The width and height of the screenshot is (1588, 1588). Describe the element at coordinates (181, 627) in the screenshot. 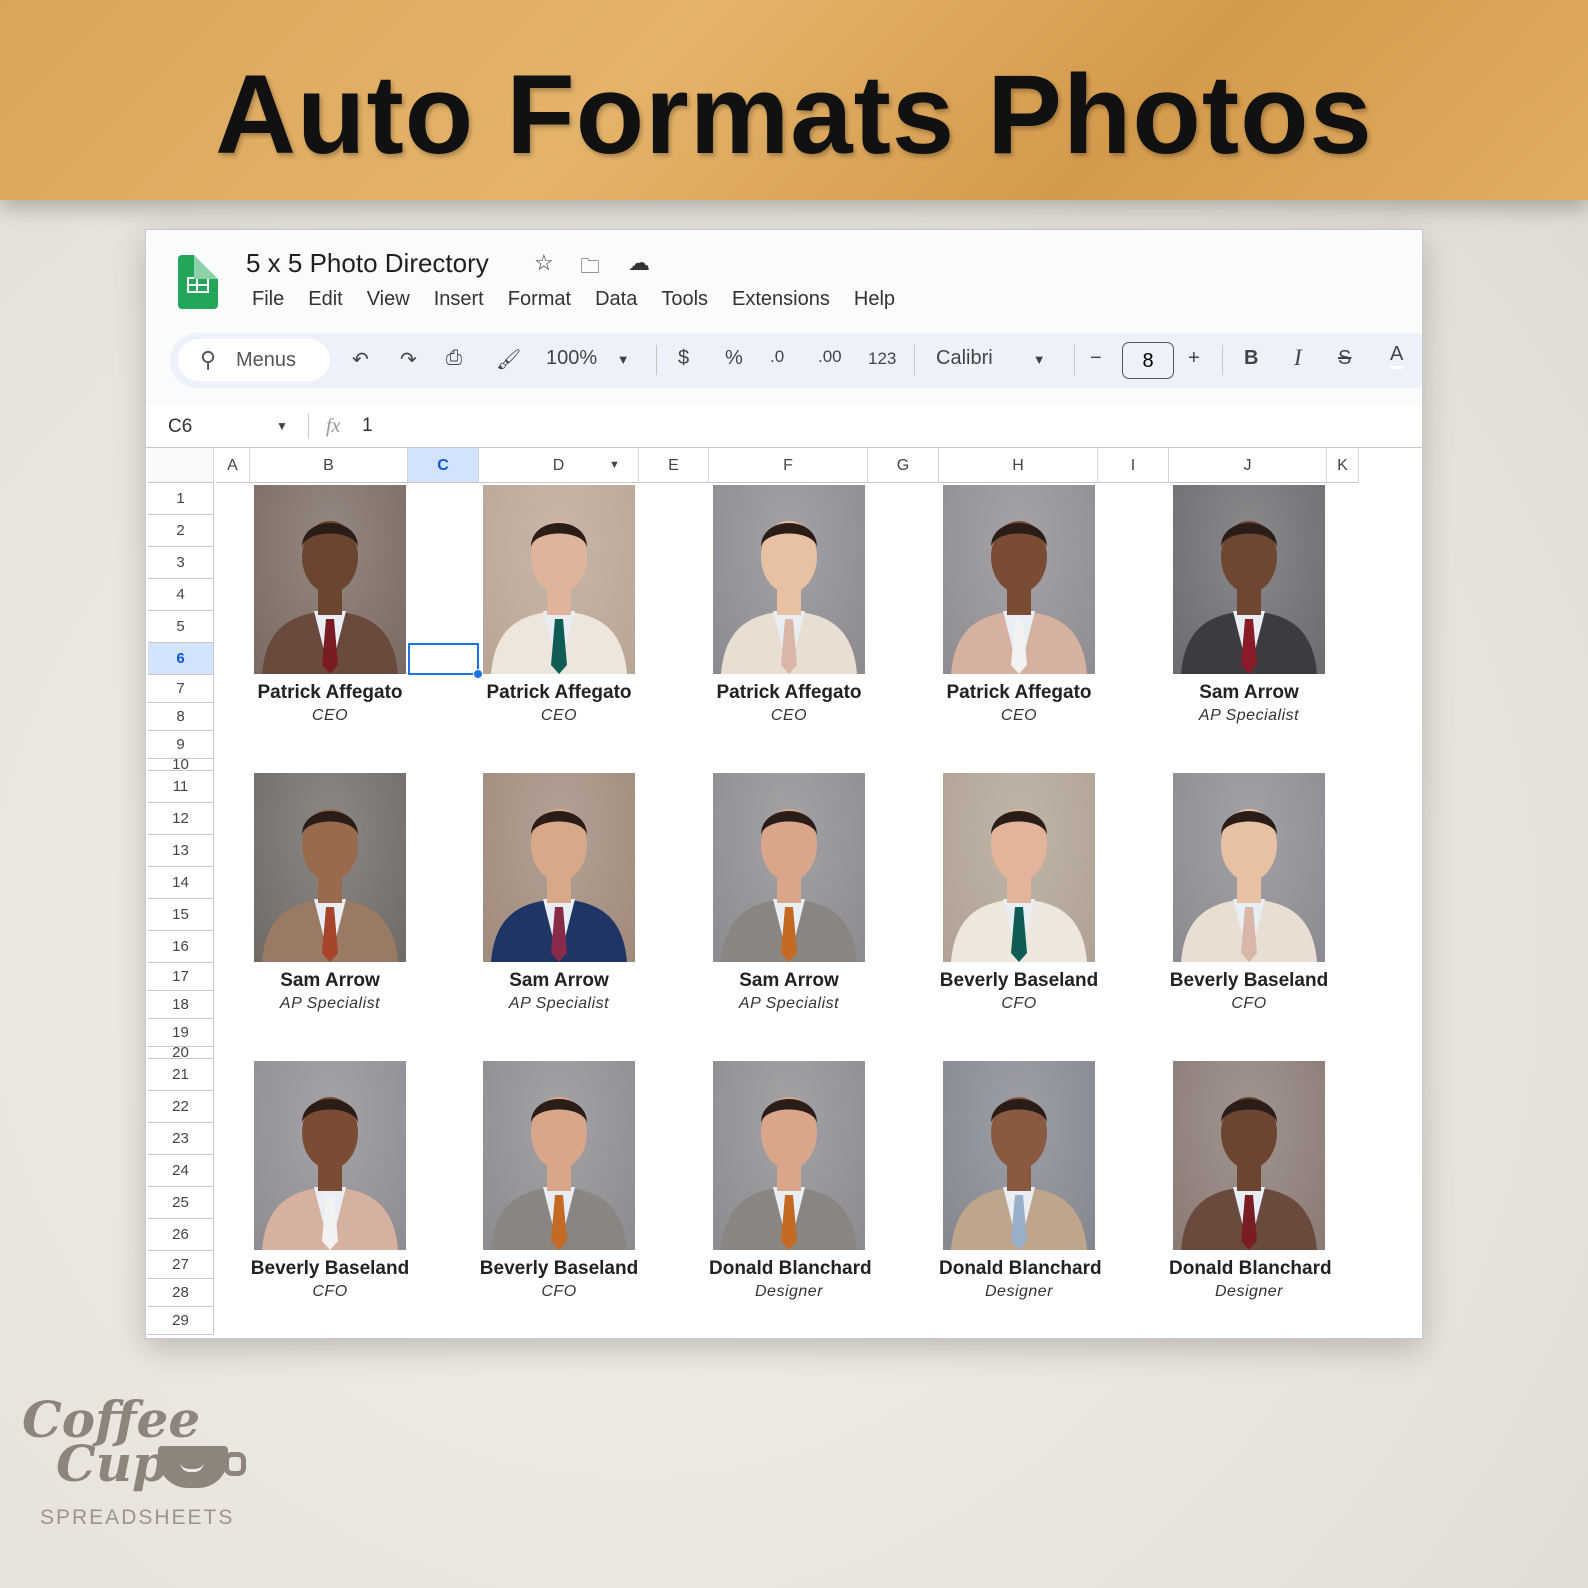

I see `row-header-5: 5` at that location.